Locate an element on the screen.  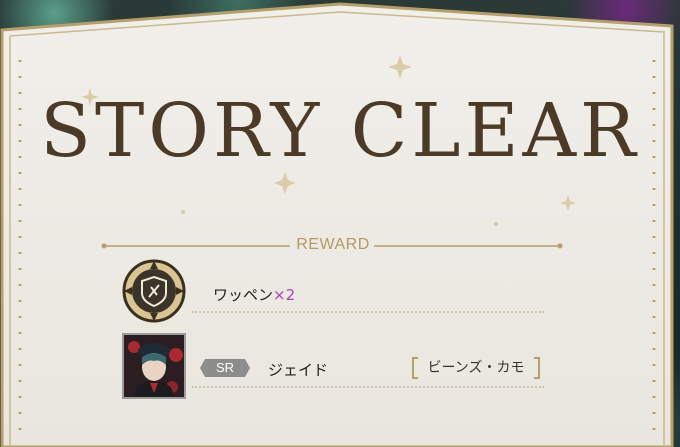
rarity-badge: SR is located at coordinates (225, 368).